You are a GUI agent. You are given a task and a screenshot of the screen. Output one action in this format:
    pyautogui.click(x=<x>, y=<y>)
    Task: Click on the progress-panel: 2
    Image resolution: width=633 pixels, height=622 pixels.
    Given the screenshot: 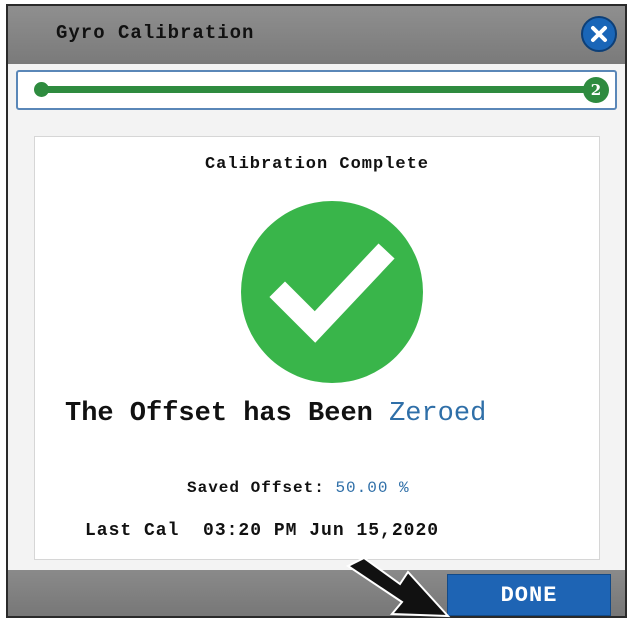 What is the action you would take?
    pyautogui.click(x=316, y=90)
    